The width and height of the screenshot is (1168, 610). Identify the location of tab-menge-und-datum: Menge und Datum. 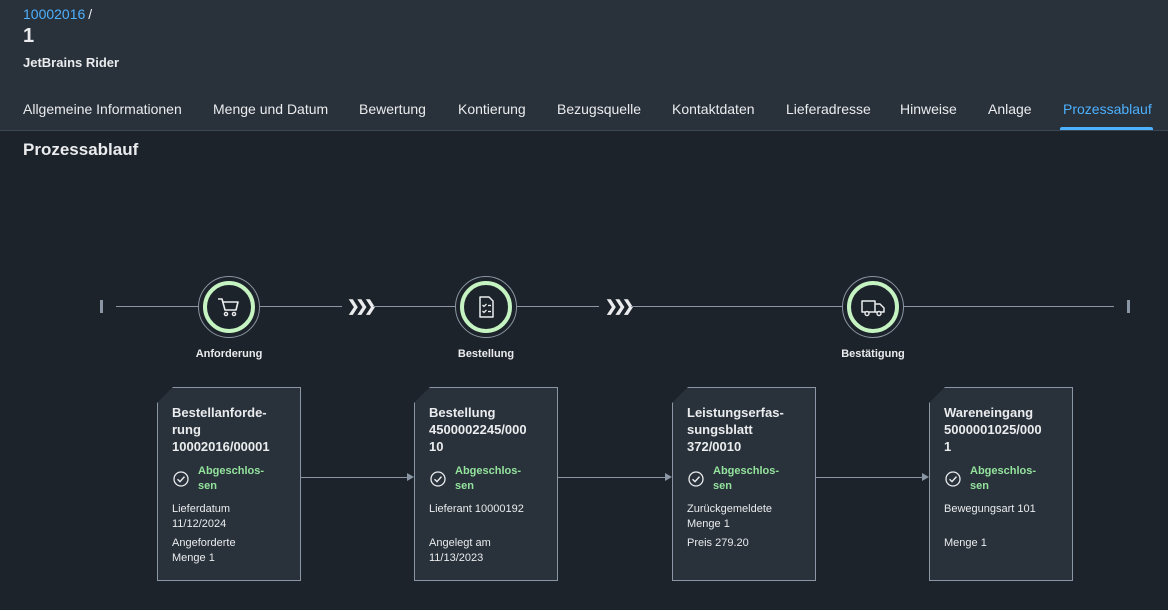
(270, 109).